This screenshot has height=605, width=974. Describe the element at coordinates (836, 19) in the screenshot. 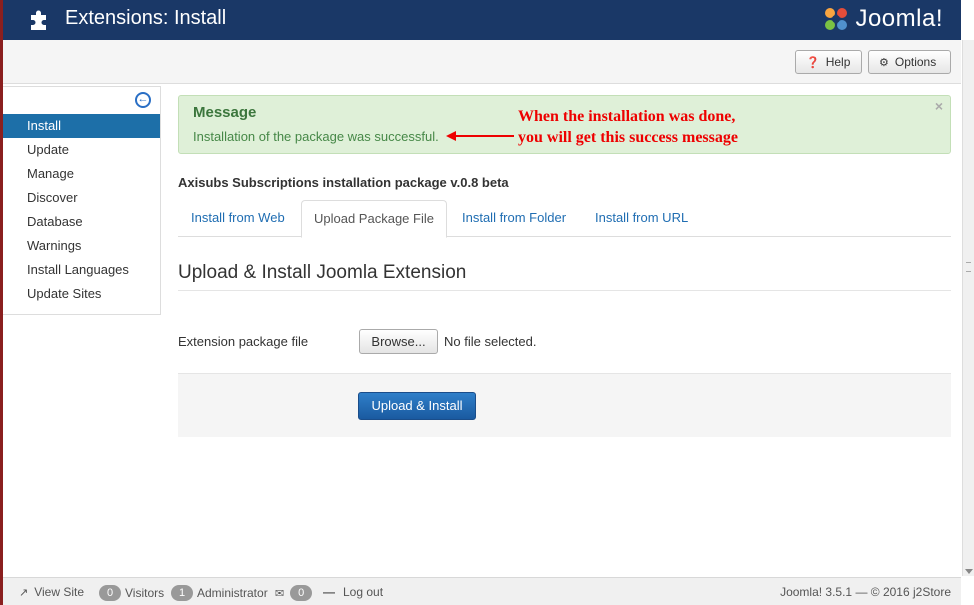

I see `joomla-logo-icon` at that location.